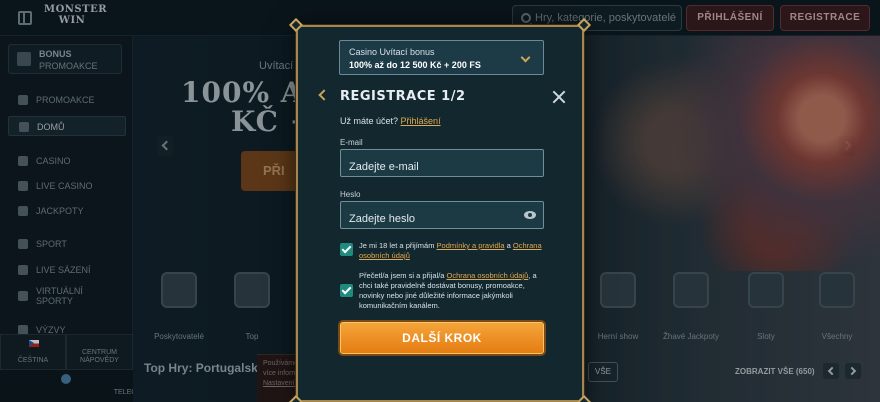 The width and height of the screenshot is (880, 402). I want to click on bonus-selector-title: Casino Uvítací bonus, so click(392, 52).